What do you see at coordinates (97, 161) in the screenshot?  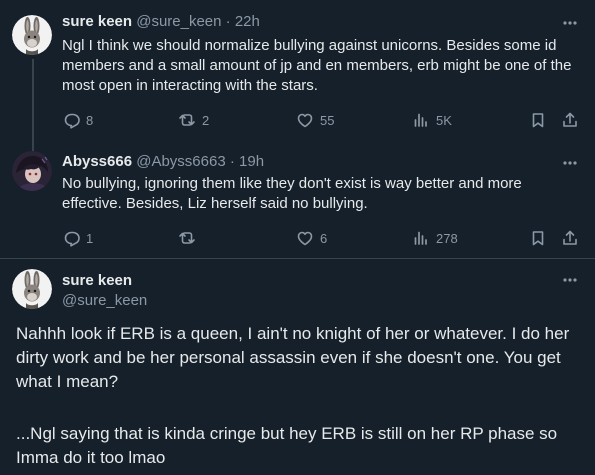 I see `display-name: Abyss666` at bounding box center [97, 161].